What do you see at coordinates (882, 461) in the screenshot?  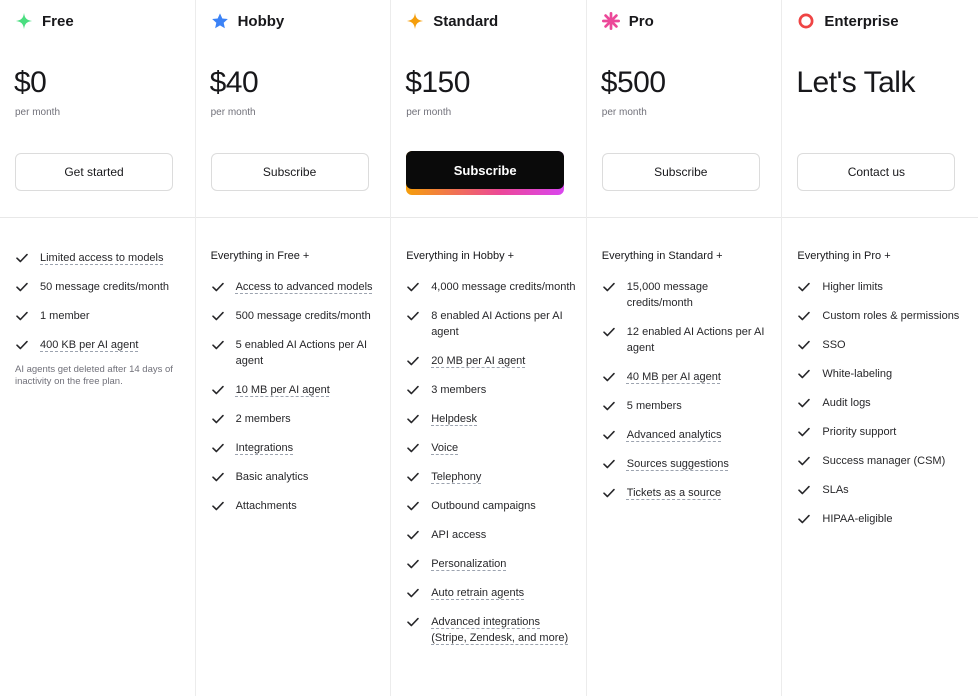 I see `feature-item: Success manager (CSM)` at bounding box center [882, 461].